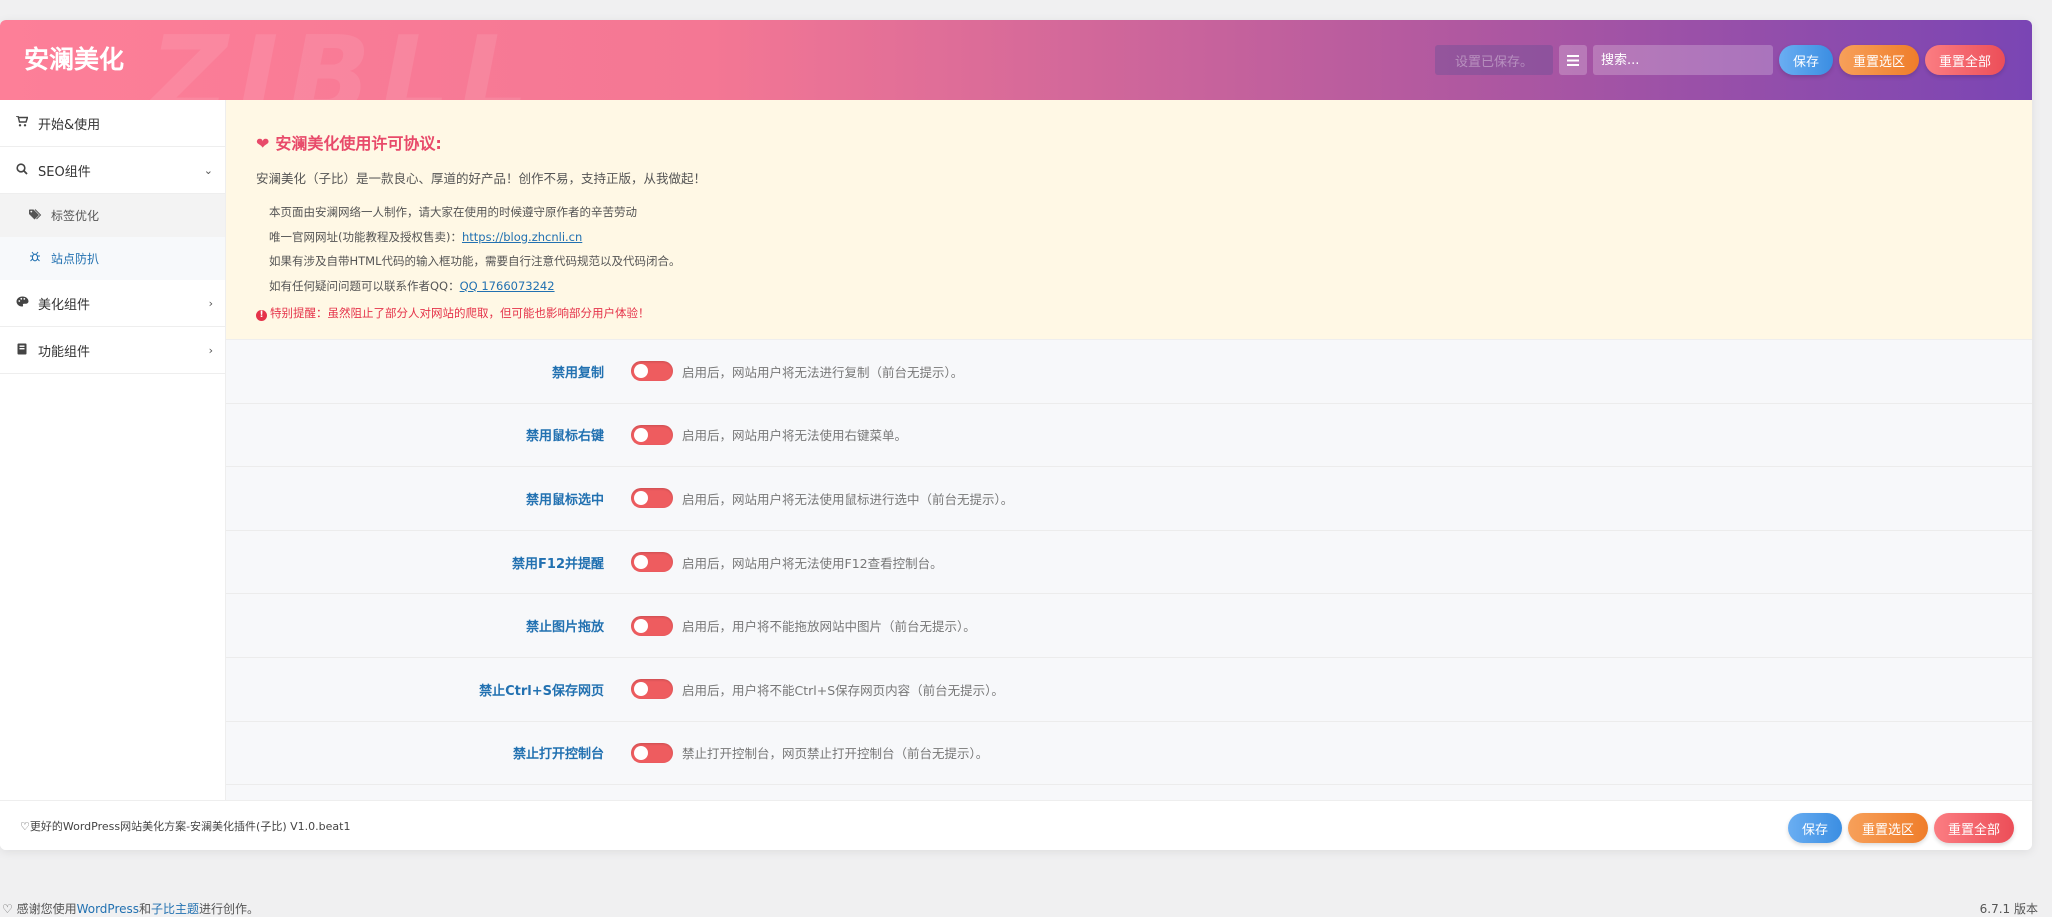 The height and width of the screenshot is (917, 2052). Describe the element at coordinates (1682, 60) in the screenshot. I see `search-input` at that location.